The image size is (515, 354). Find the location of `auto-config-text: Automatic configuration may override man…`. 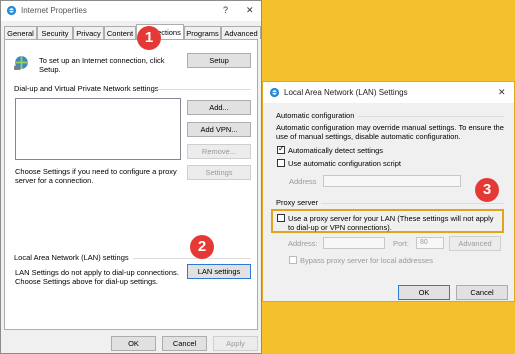

auto-config-text: Automatic configuration may override man… is located at coordinates (390, 132).